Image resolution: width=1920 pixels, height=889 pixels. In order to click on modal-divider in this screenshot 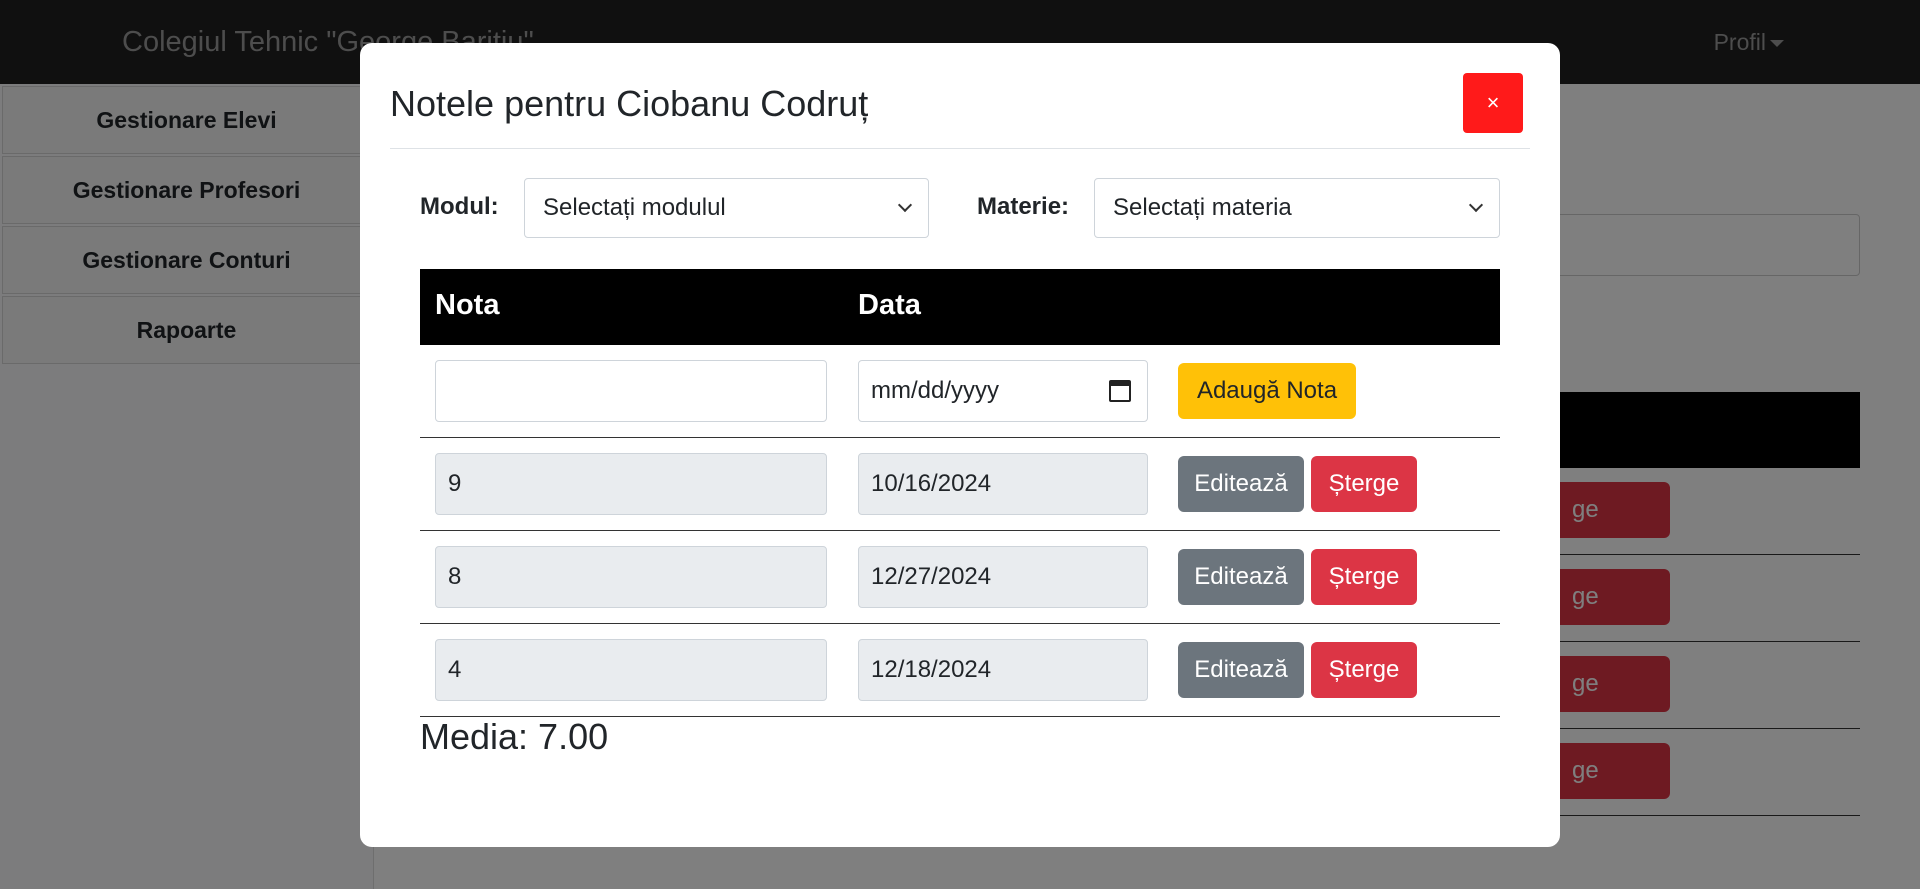, I will do `click(960, 148)`.